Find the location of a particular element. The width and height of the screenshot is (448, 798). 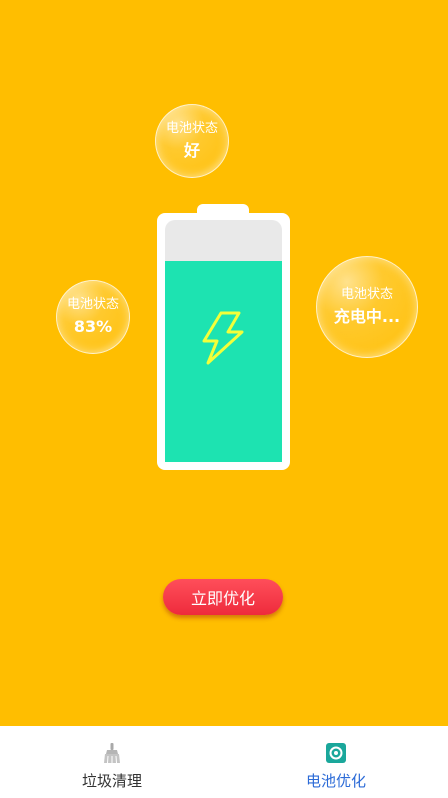

tab-junk-clean: 垃圾清理 is located at coordinates (112, 762).